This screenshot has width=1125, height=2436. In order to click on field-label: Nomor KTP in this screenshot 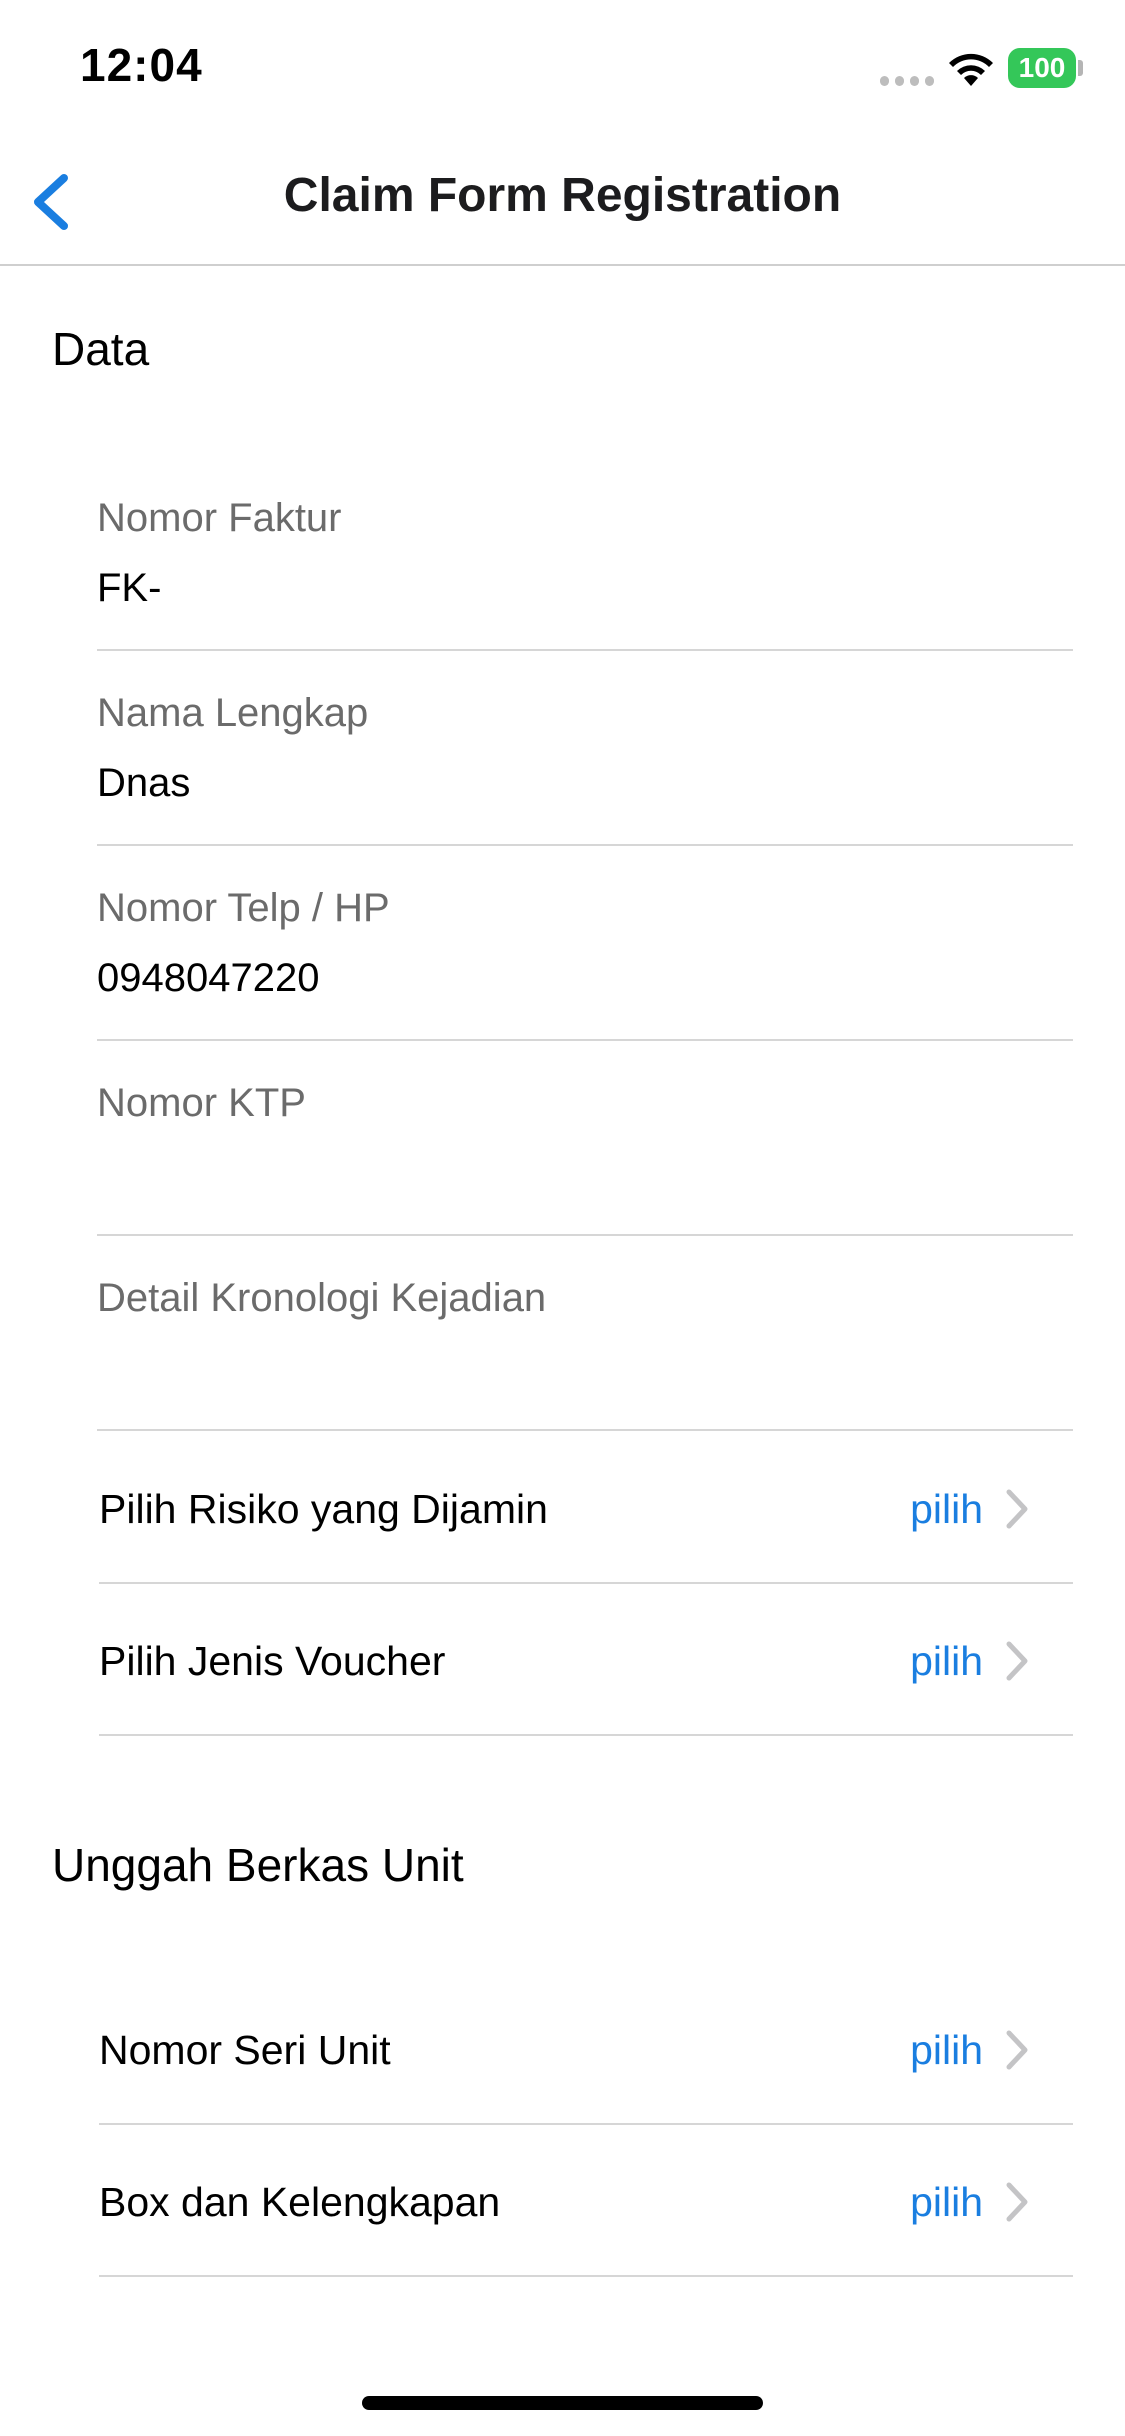, I will do `click(201, 1103)`.